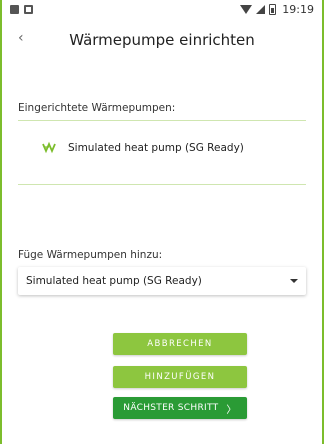 This screenshot has height=444, width=324. I want to click on notification-icons, so click(21, 9).